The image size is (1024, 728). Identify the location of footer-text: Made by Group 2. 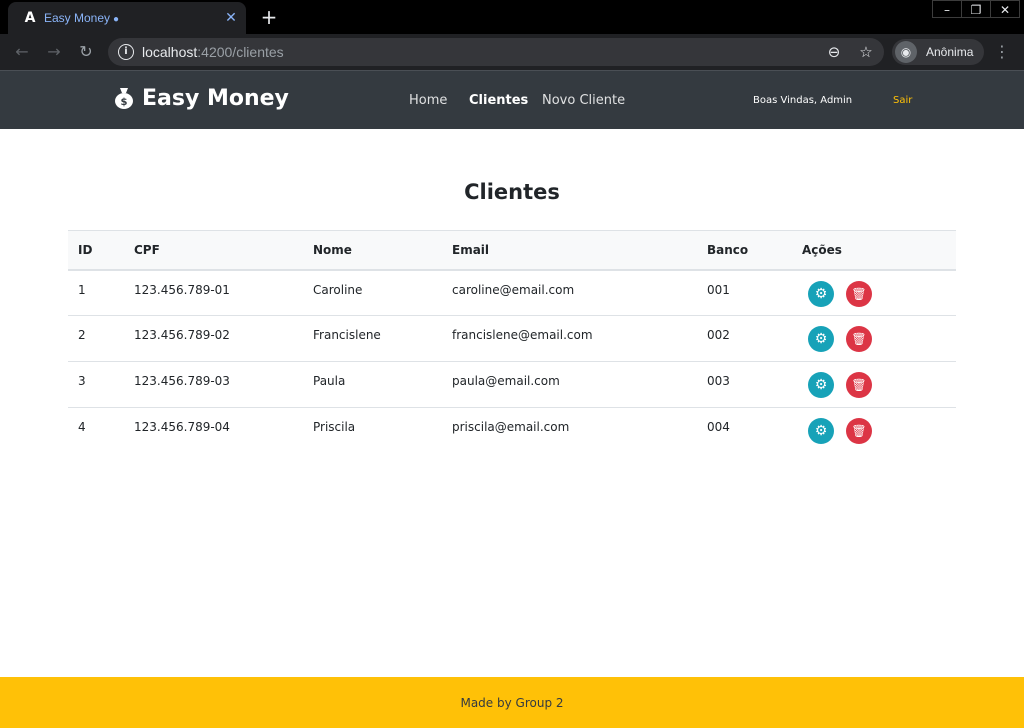
(512, 703).